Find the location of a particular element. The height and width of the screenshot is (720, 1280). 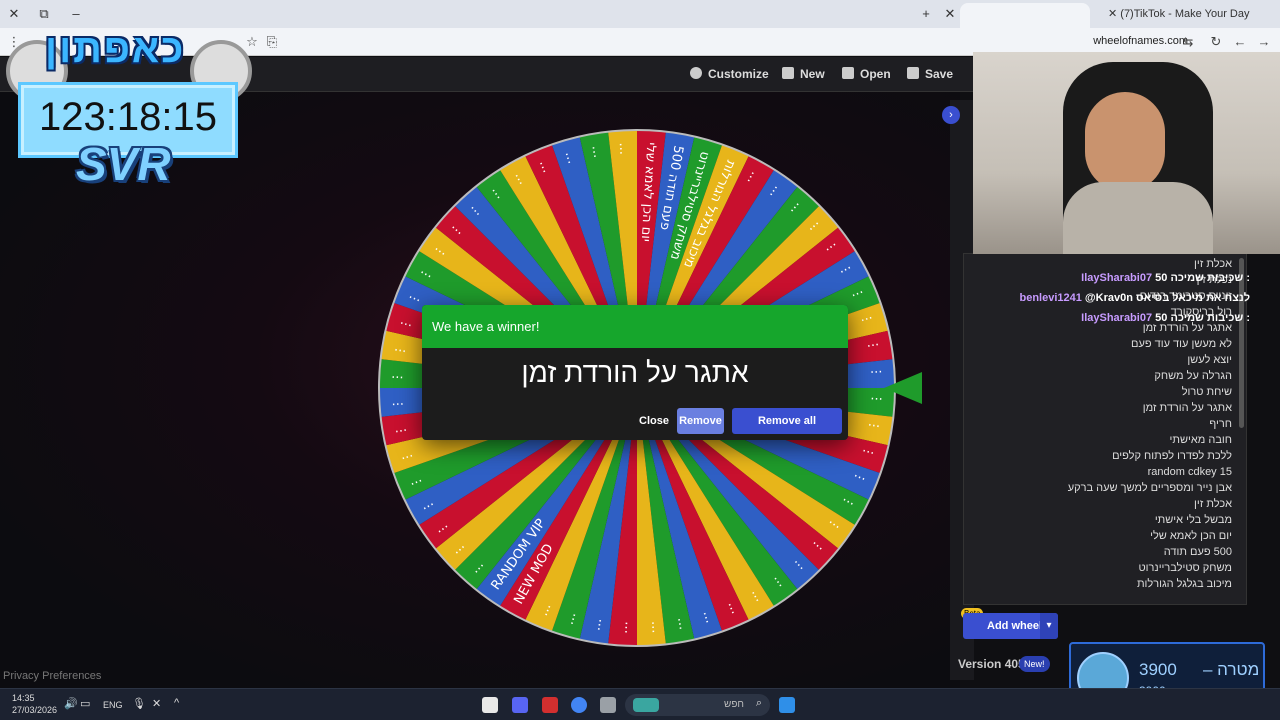

save-label: Save is located at coordinates (939, 74).